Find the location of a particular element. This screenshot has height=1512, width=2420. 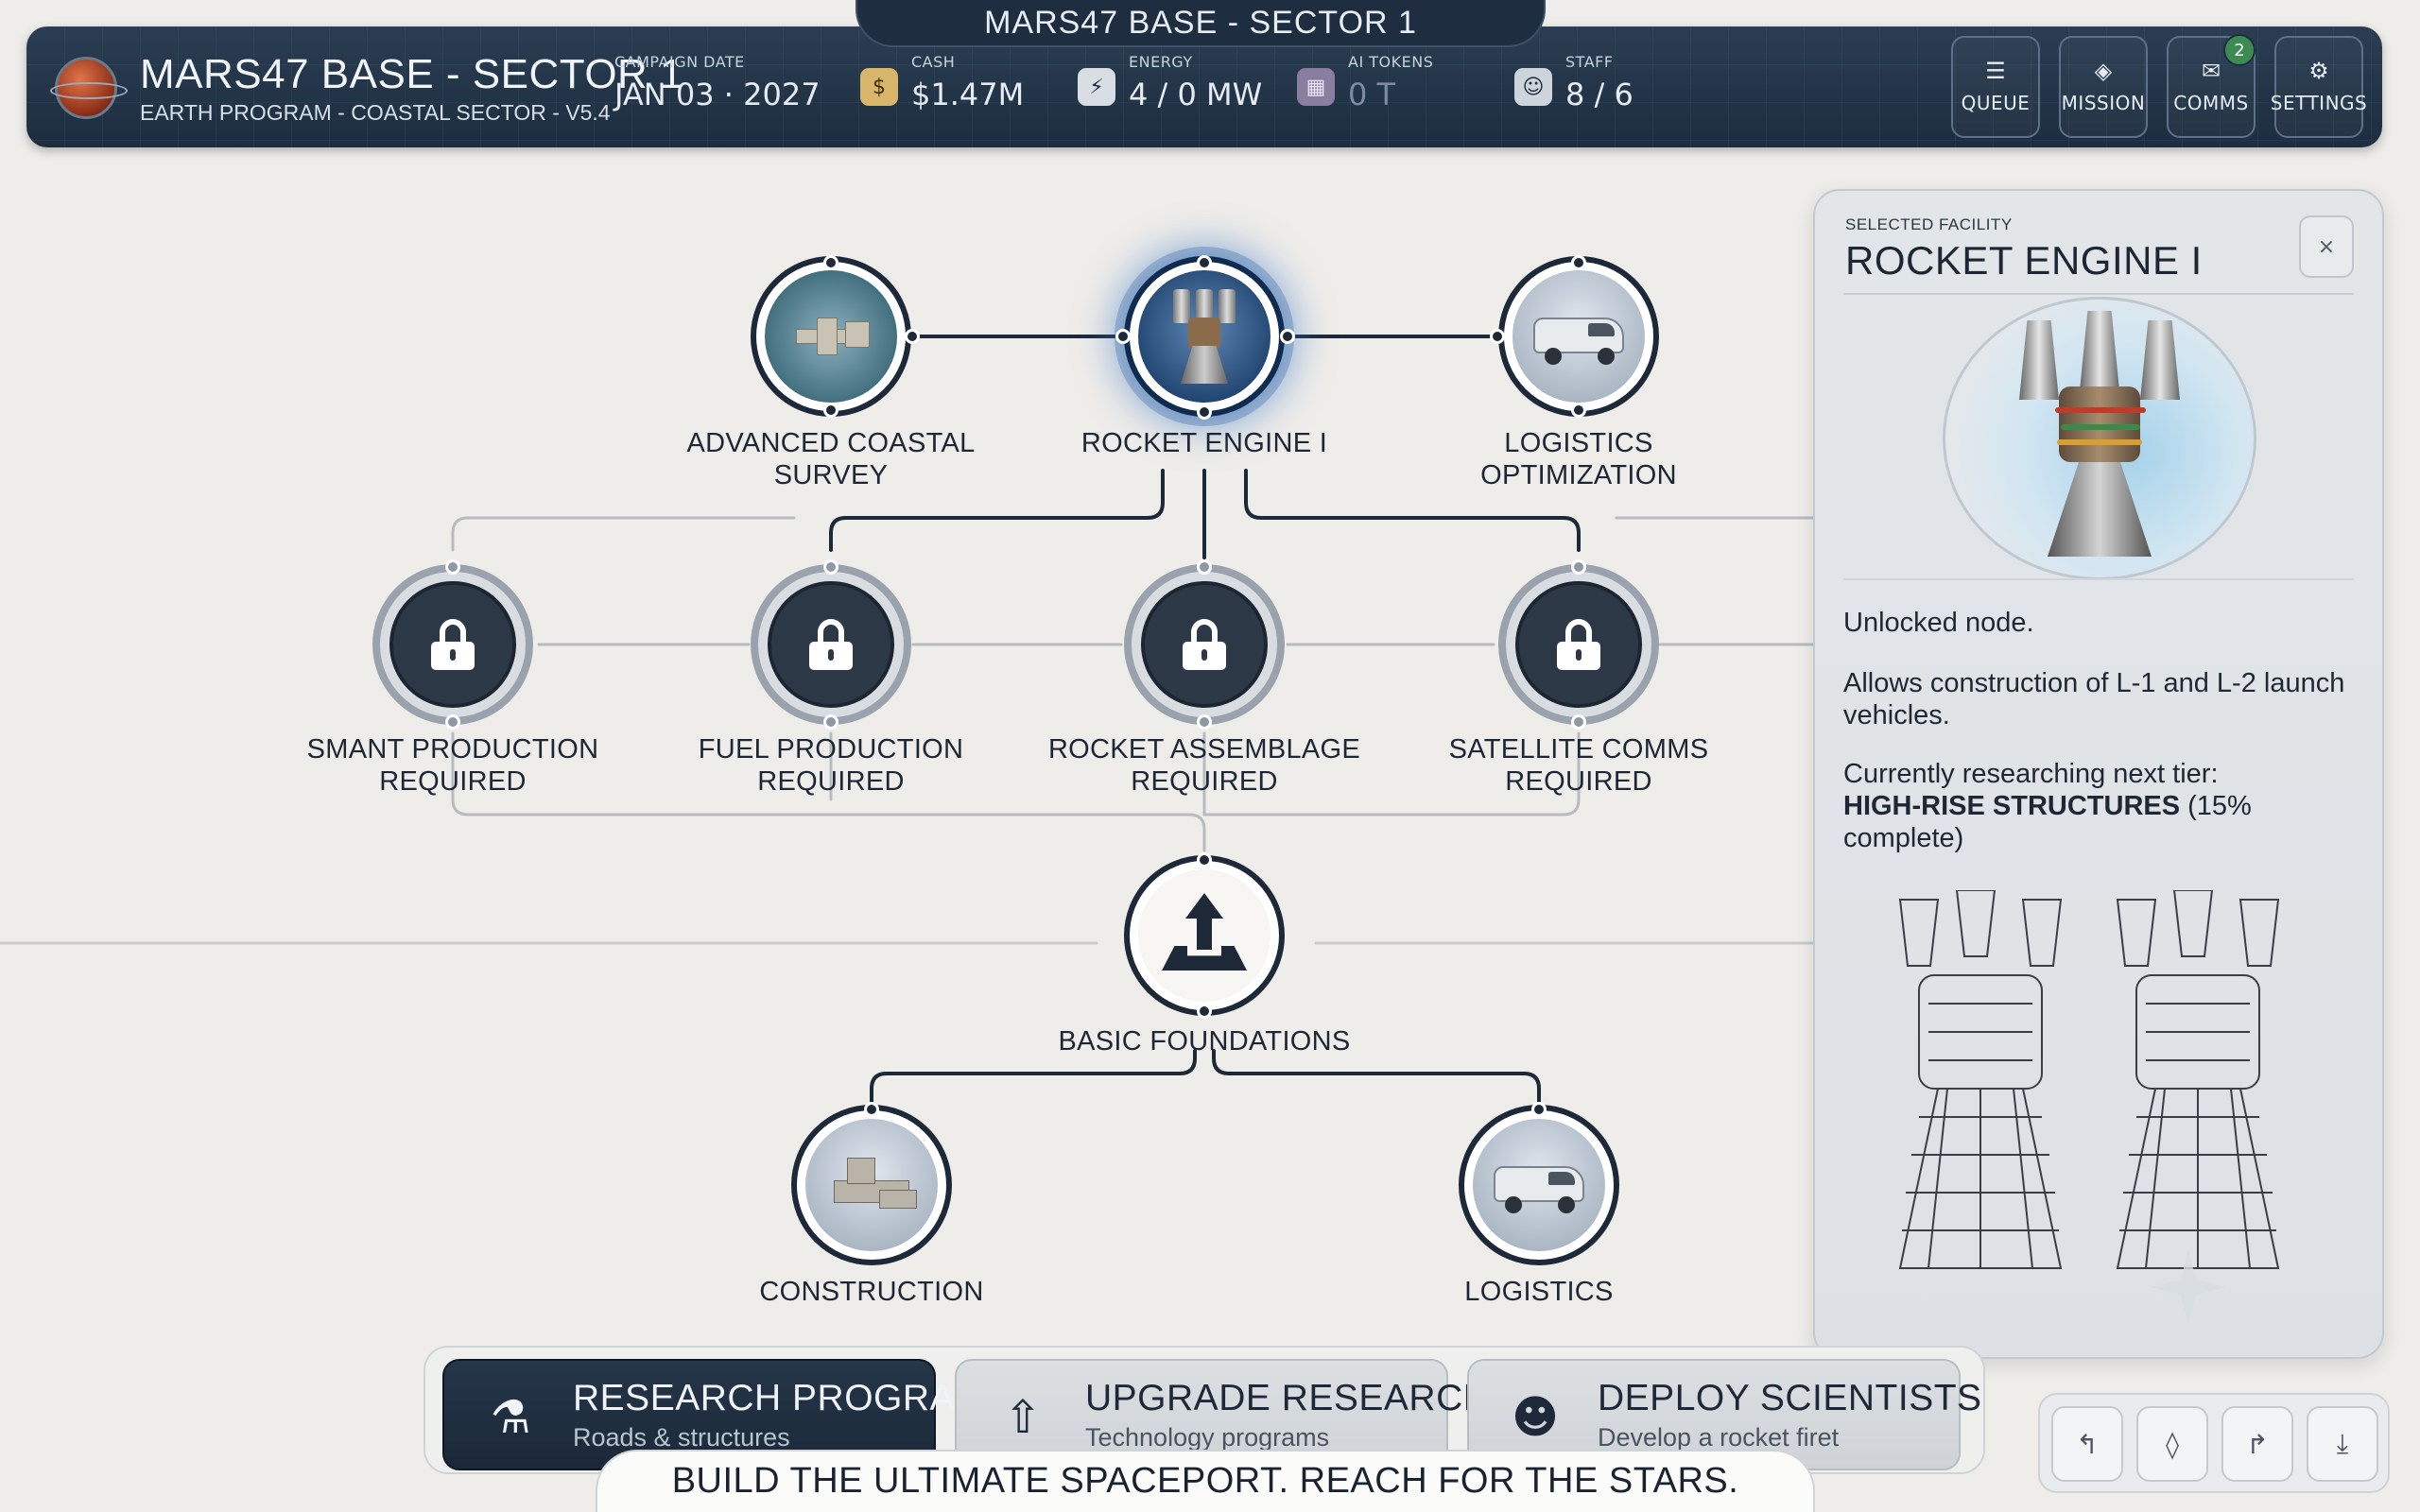

cash-label: CASH is located at coordinates (934, 62).